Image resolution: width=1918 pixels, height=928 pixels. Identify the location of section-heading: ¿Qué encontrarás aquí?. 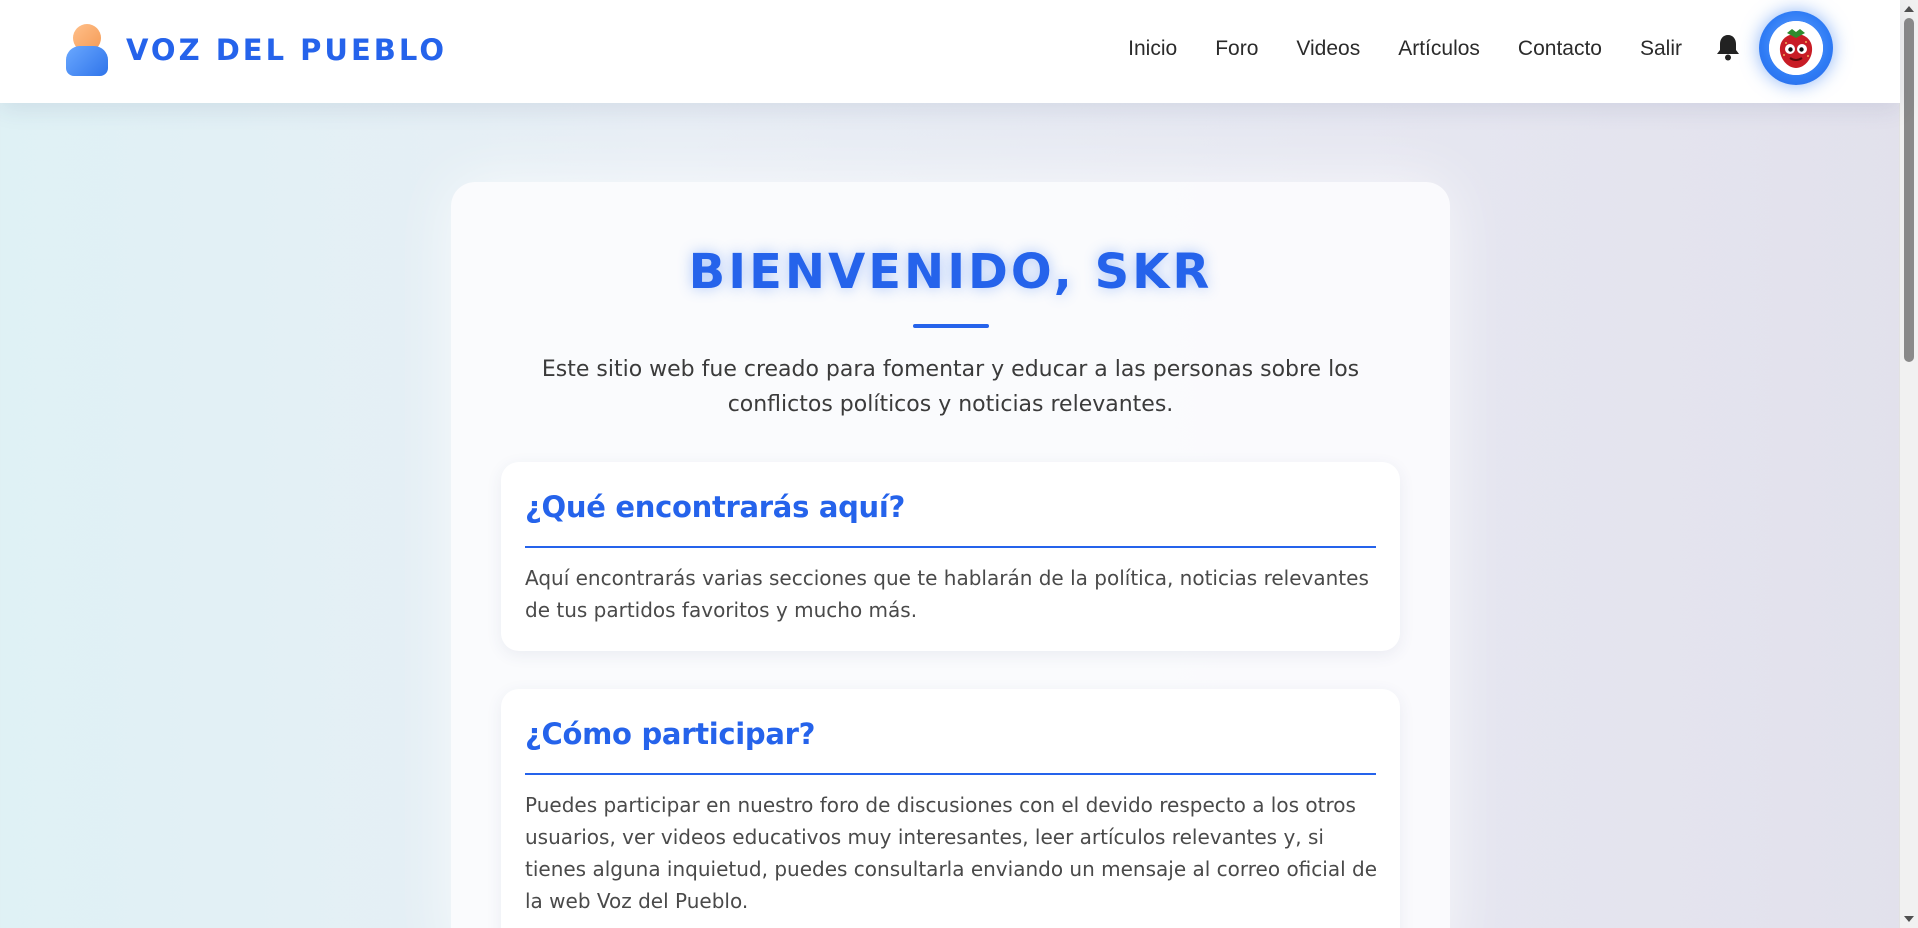
(715, 507).